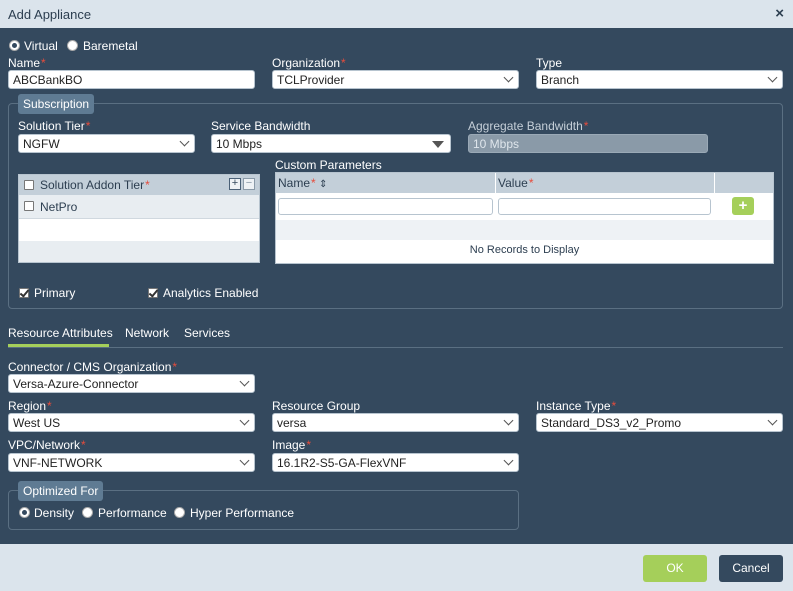 This screenshot has height=591, width=793. Describe the element at coordinates (438, 144) in the screenshot. I see `caret-down-icon` at that location.